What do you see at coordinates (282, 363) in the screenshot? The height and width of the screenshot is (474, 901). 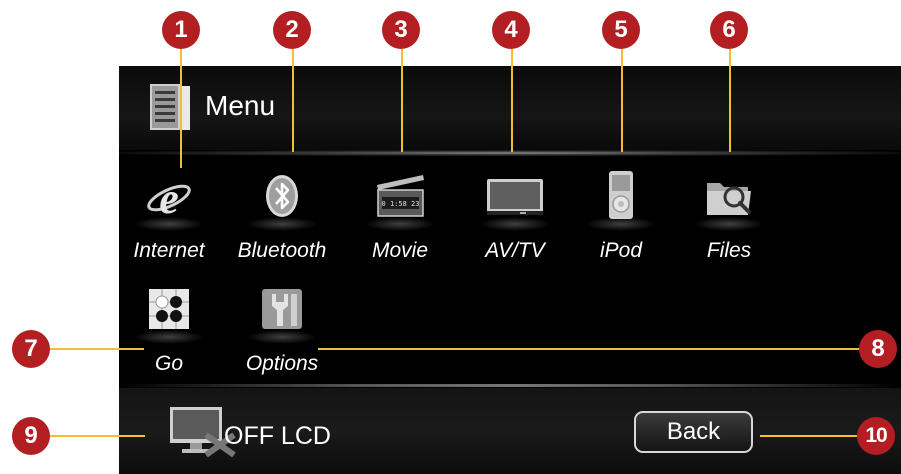 I see `app-label: Options` at bounding box center [282, 363].